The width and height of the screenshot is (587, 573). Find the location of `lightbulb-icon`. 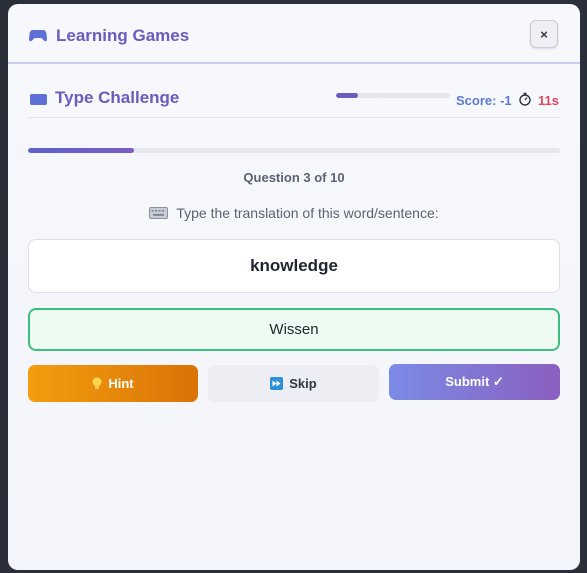

lightbulb-icon is located at coordinates (97, 383).